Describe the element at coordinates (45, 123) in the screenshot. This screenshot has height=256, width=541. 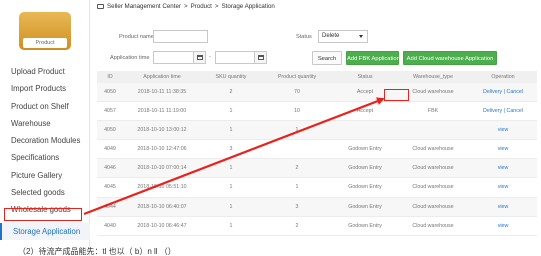
I see `sidebar-item-warehouse: Warehouse` at that location.